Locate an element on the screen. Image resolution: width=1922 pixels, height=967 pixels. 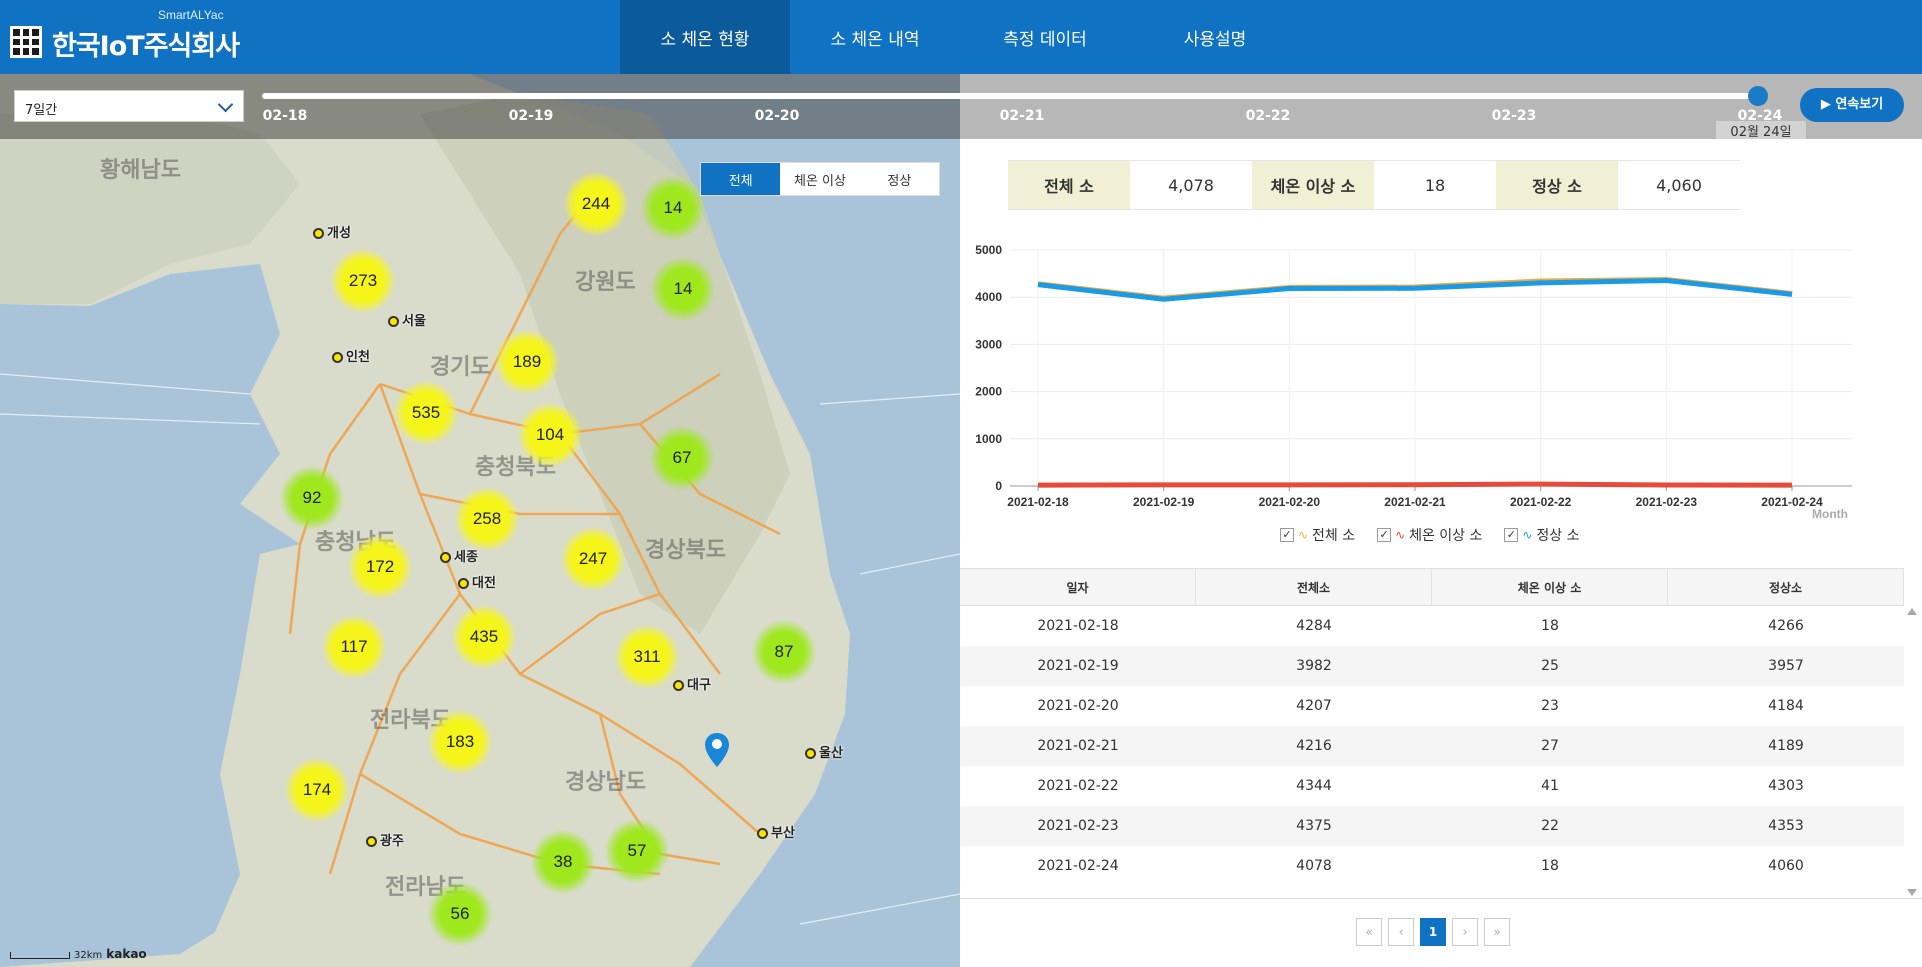
nav-temperature-status: 소 체온 현황 is located at coordinates (705, 37).